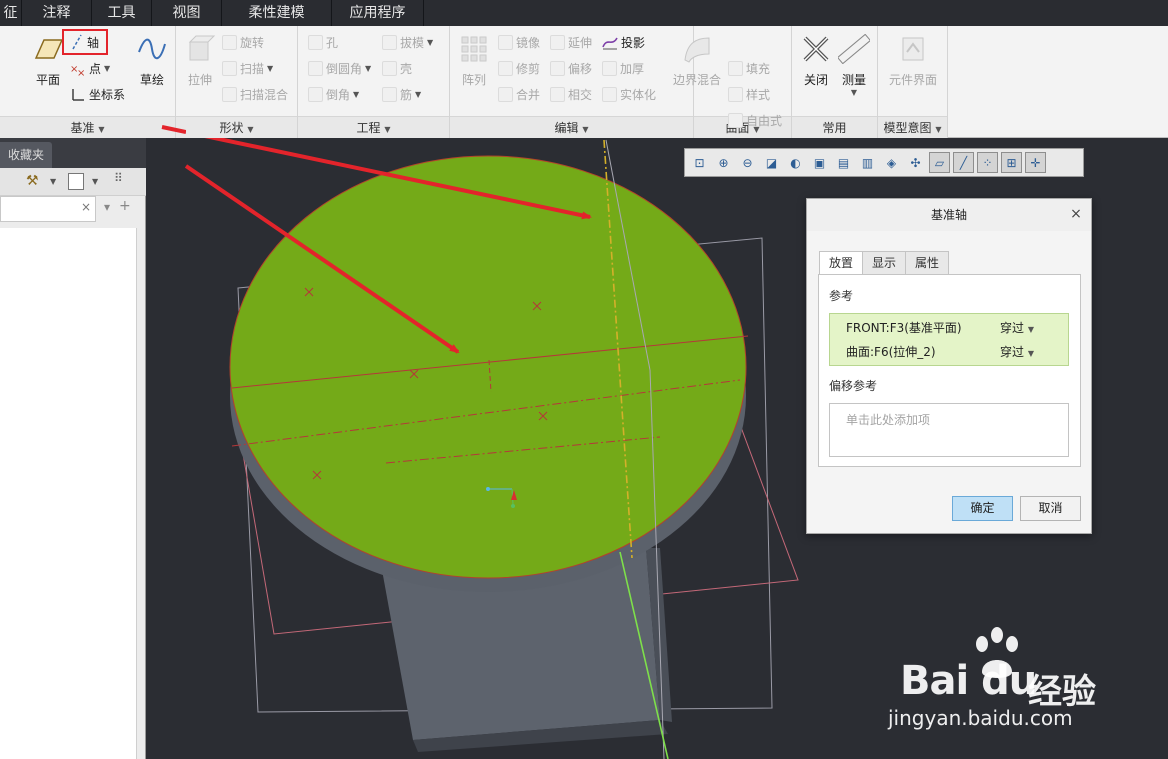 The width and height of the screenshot is (1168, 759). Describe the element at coordinates (277, 13) in the screenshot. I see `menu-tab-flexible-modeling: 柔性建模` at that location.